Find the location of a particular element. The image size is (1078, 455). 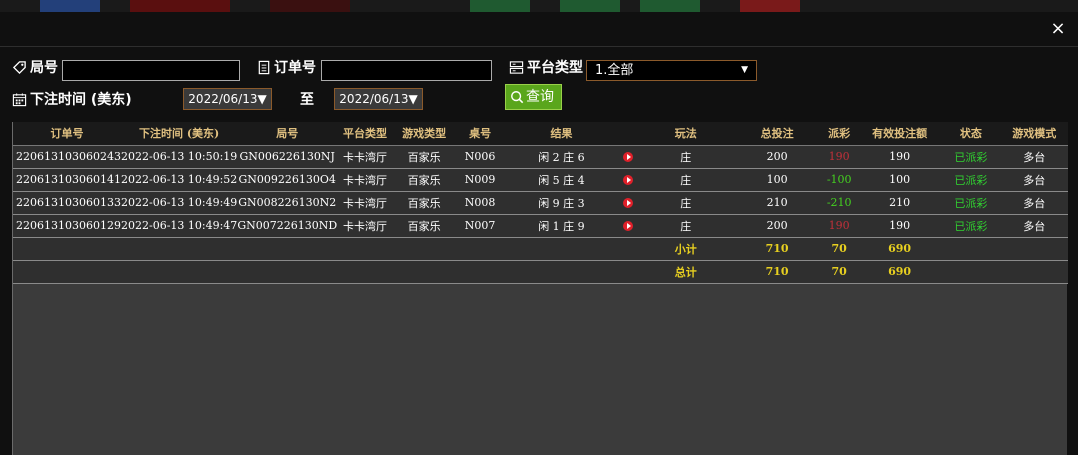

total-payout: 70 is located at coordinates (839, 272).